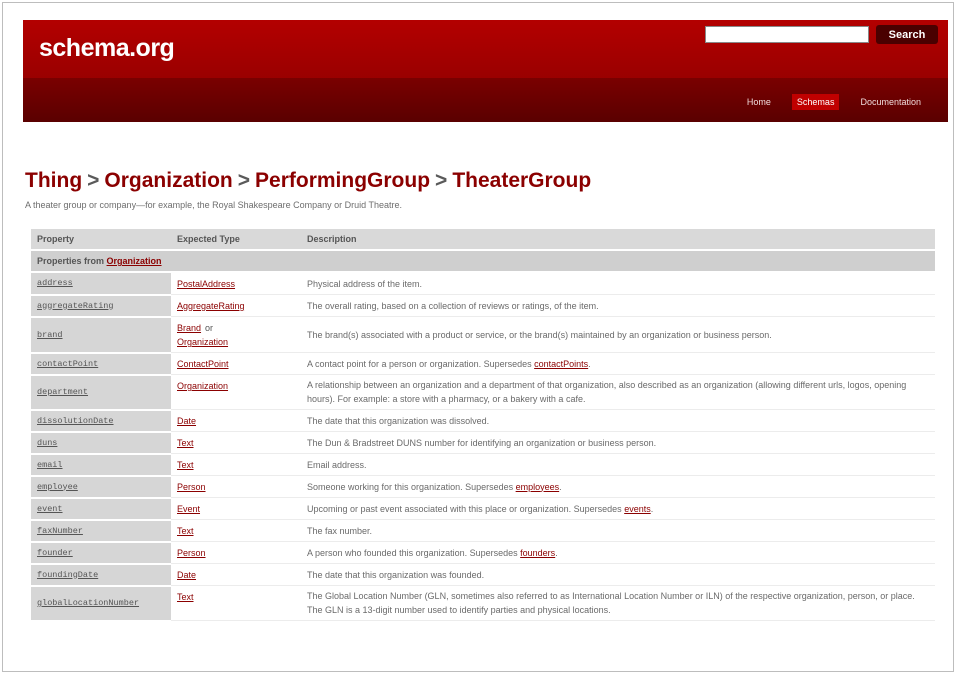 The height and width of the screenshot is (674, 956). What do you see at coordinates (342, 180) in the screenshot?
I see `breadcrumb-item-performinggroup: PerformingGroup` at bounding box center [342, 180].